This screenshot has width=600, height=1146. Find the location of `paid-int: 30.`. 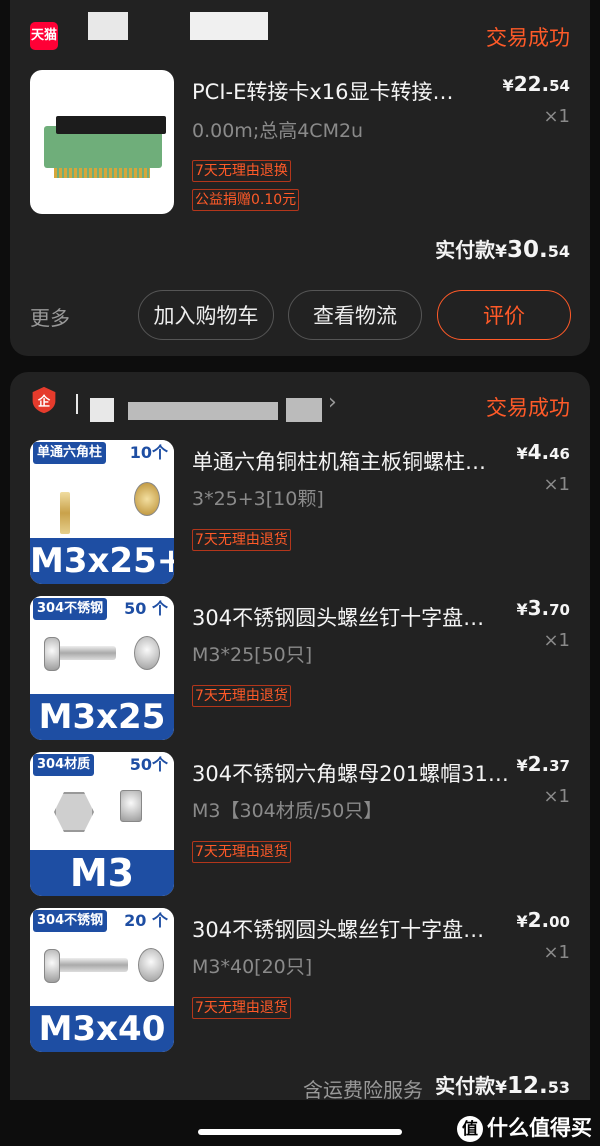

paid-int: 30. is located at coordinates (527, 250).